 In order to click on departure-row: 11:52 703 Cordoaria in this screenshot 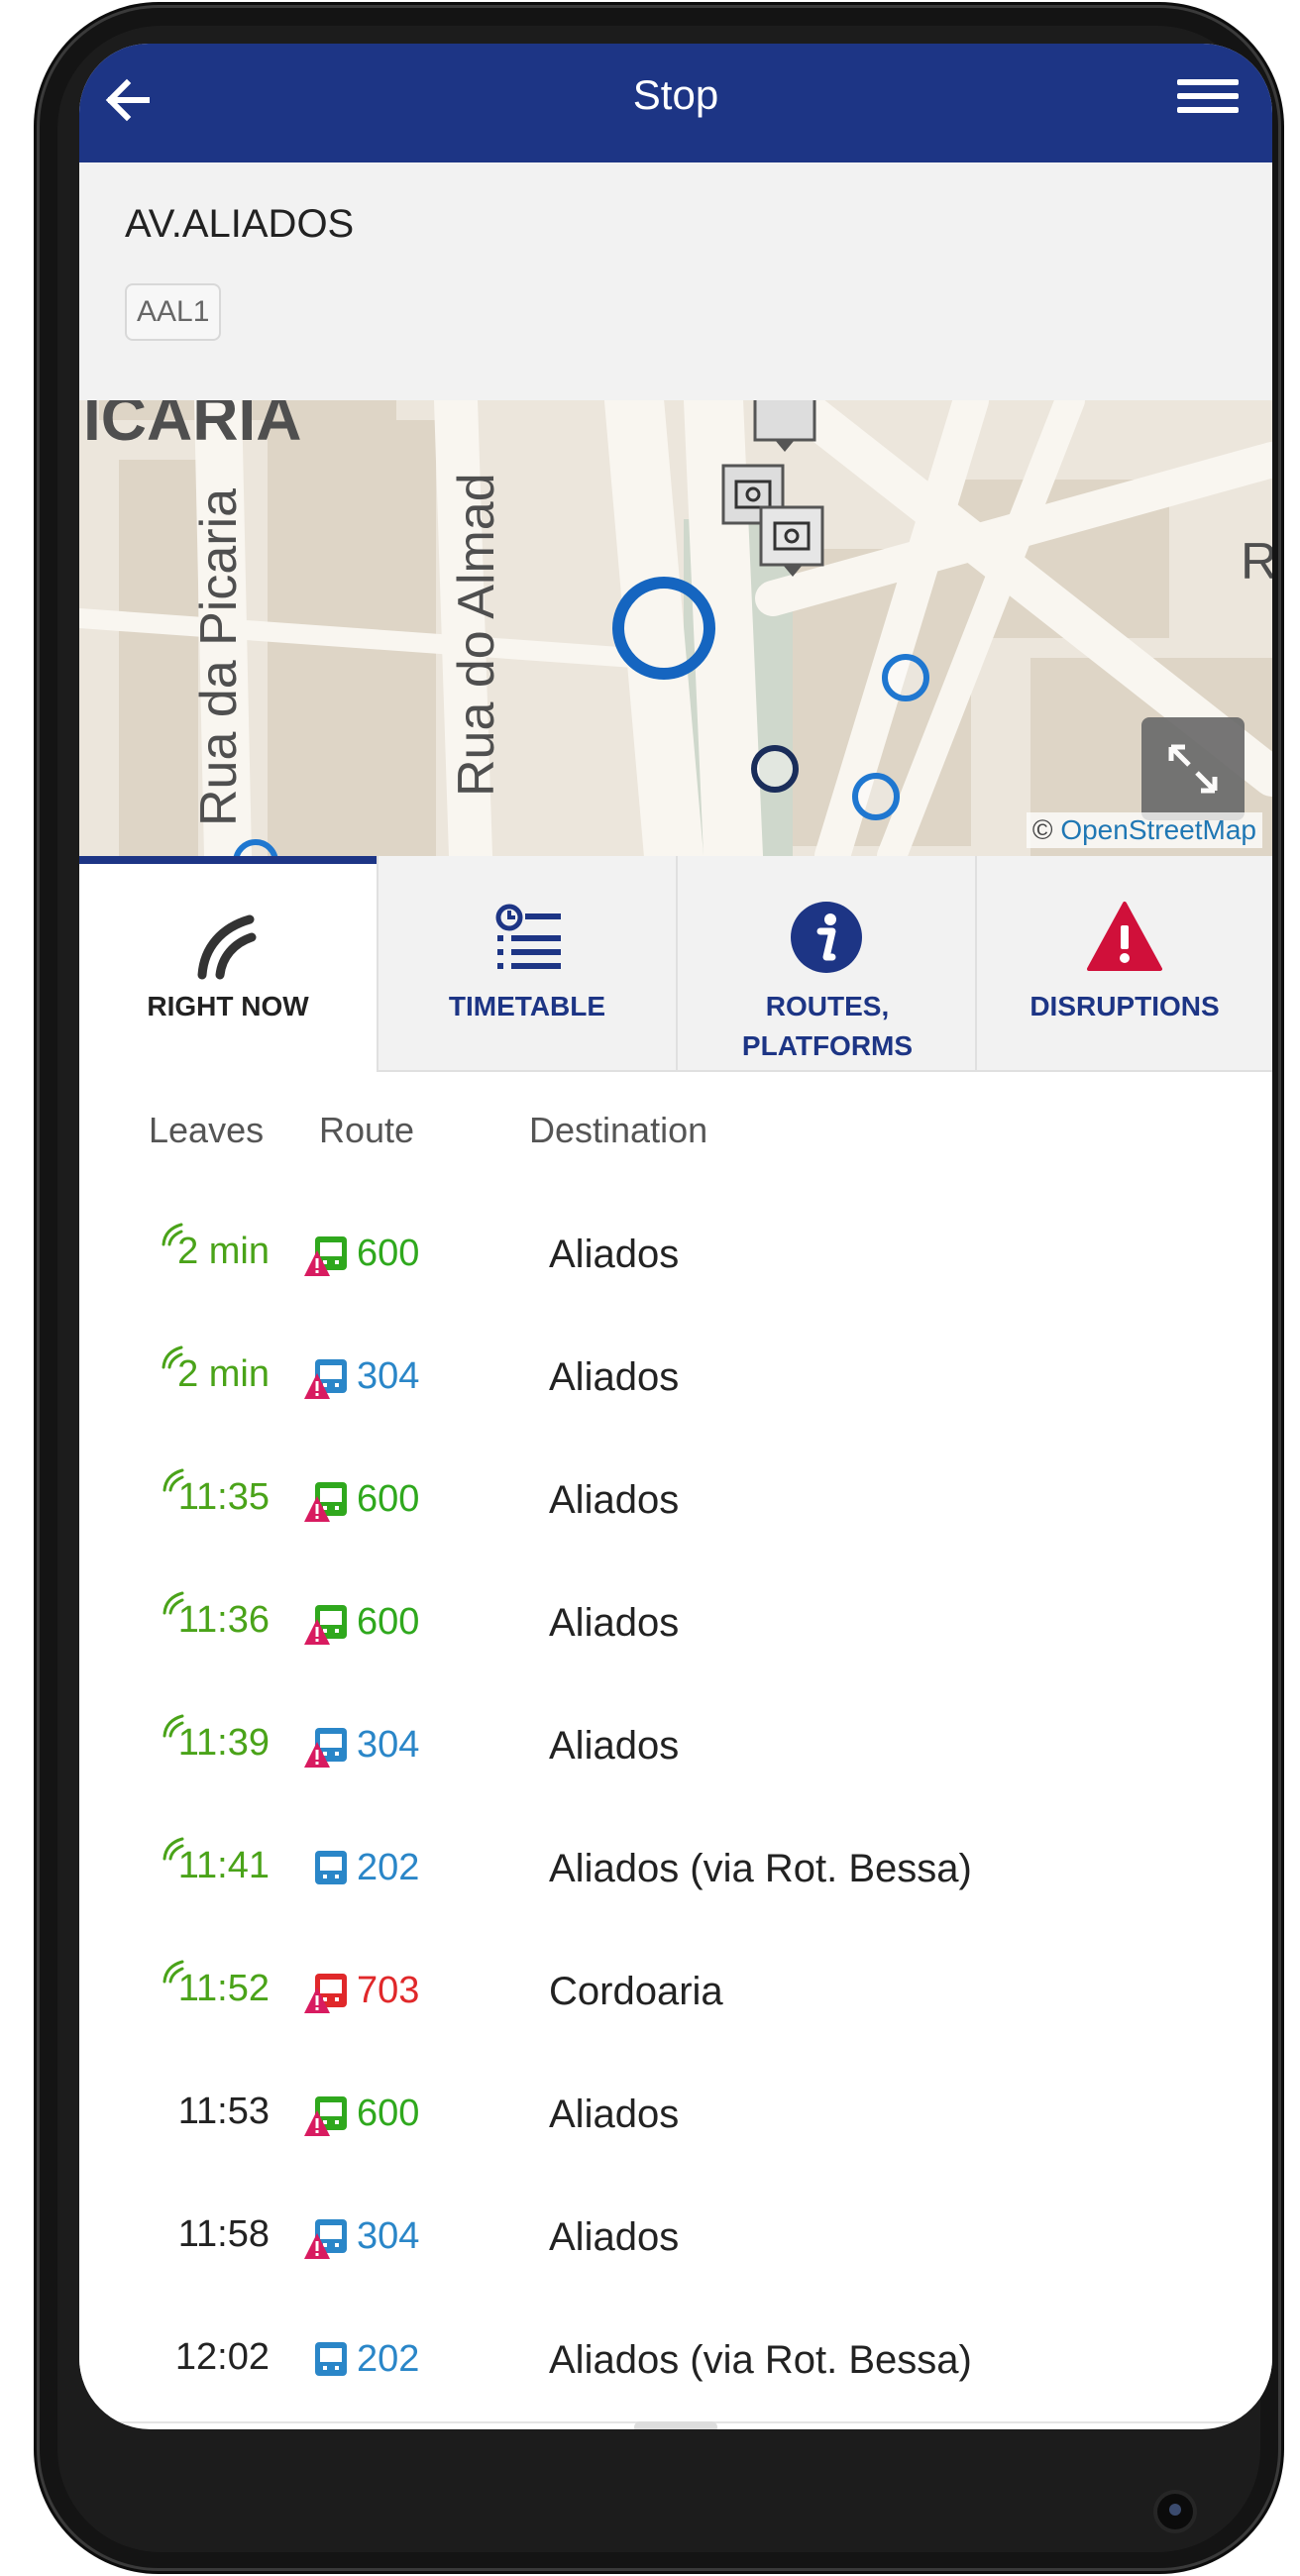, I will do `click(675, 1992)`.